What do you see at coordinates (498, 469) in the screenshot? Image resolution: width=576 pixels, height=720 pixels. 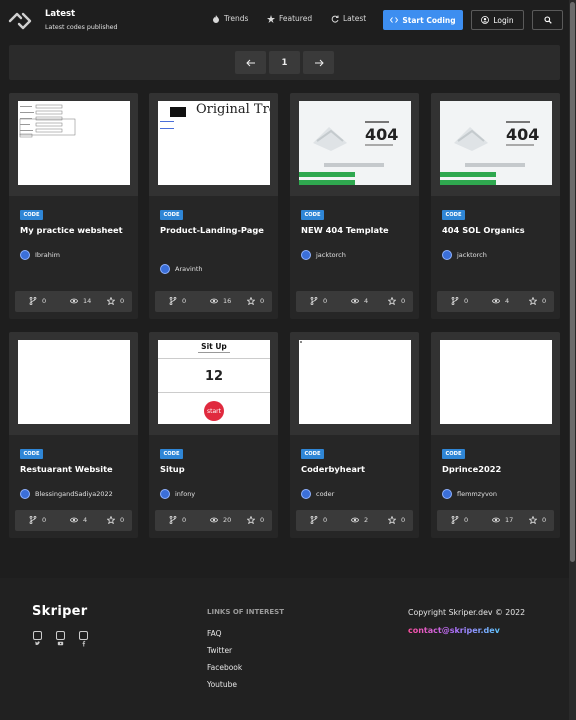 I see `card-title: Dprince2022` at bounding box center [498, 469].